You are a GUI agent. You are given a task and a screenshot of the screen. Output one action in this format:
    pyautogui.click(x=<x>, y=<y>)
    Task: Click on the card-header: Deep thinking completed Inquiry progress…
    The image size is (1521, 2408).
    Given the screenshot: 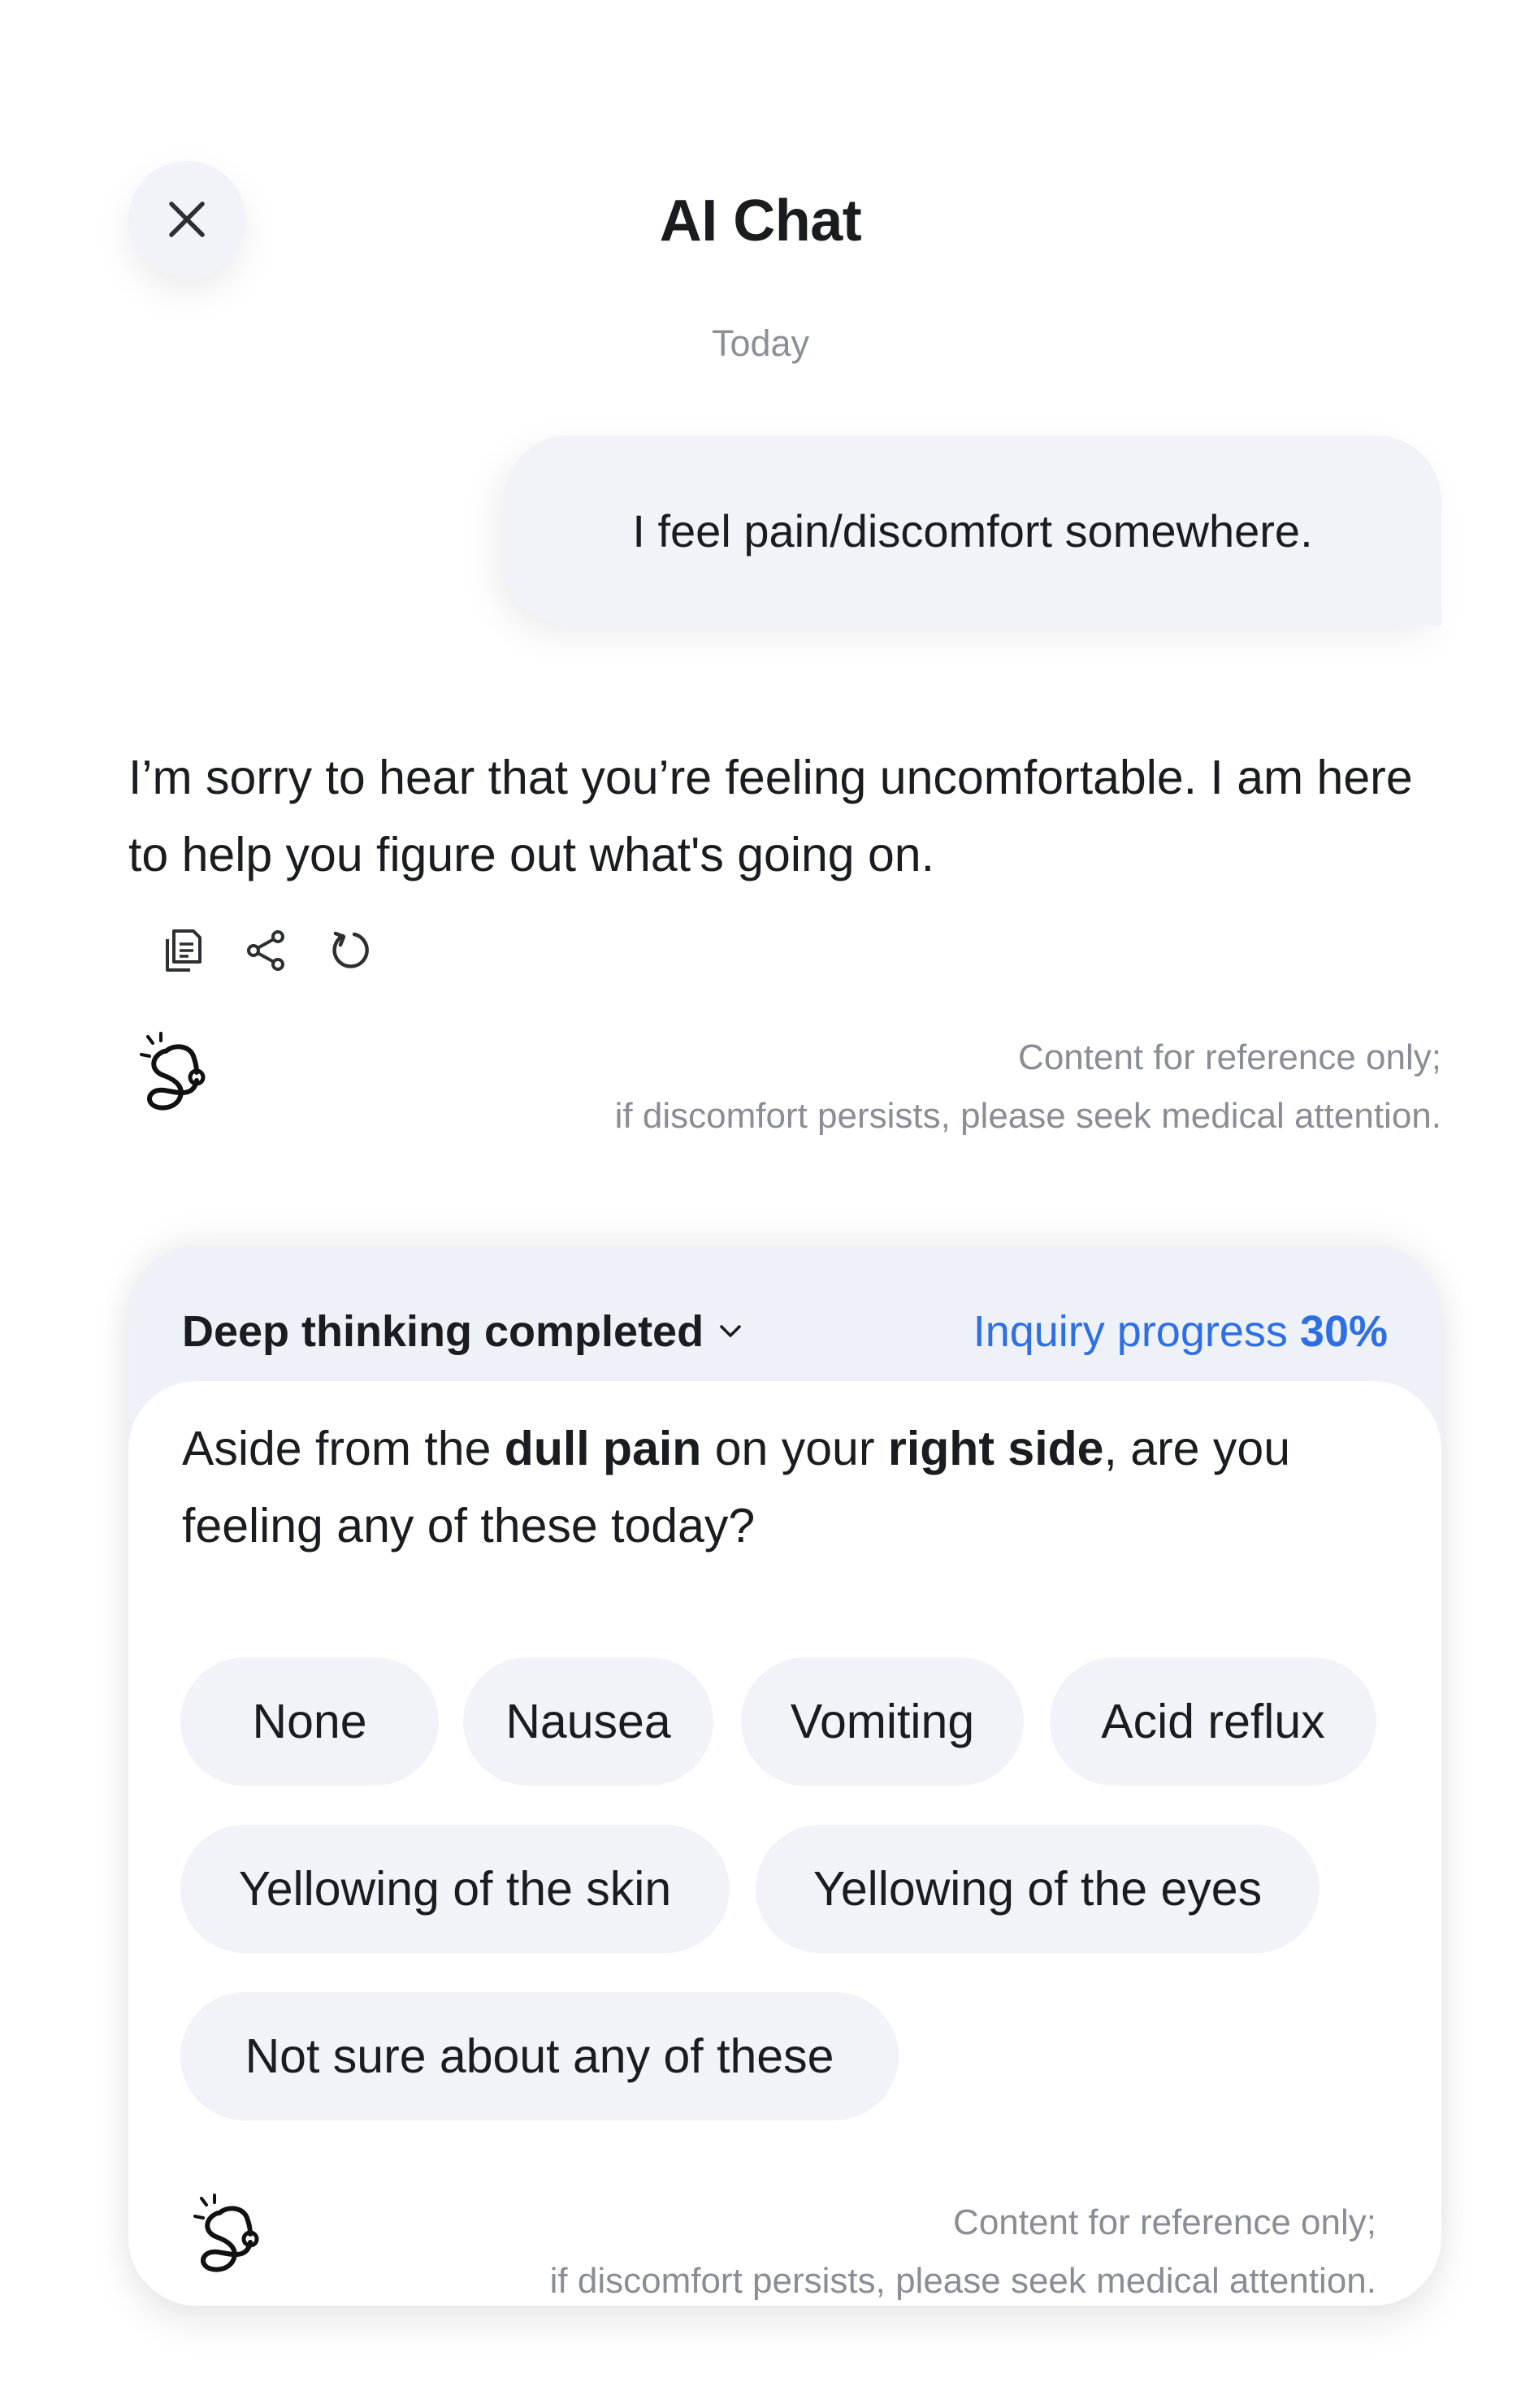 What is the action you would take?
    pyautogui.click(x=785, y=1331)
    